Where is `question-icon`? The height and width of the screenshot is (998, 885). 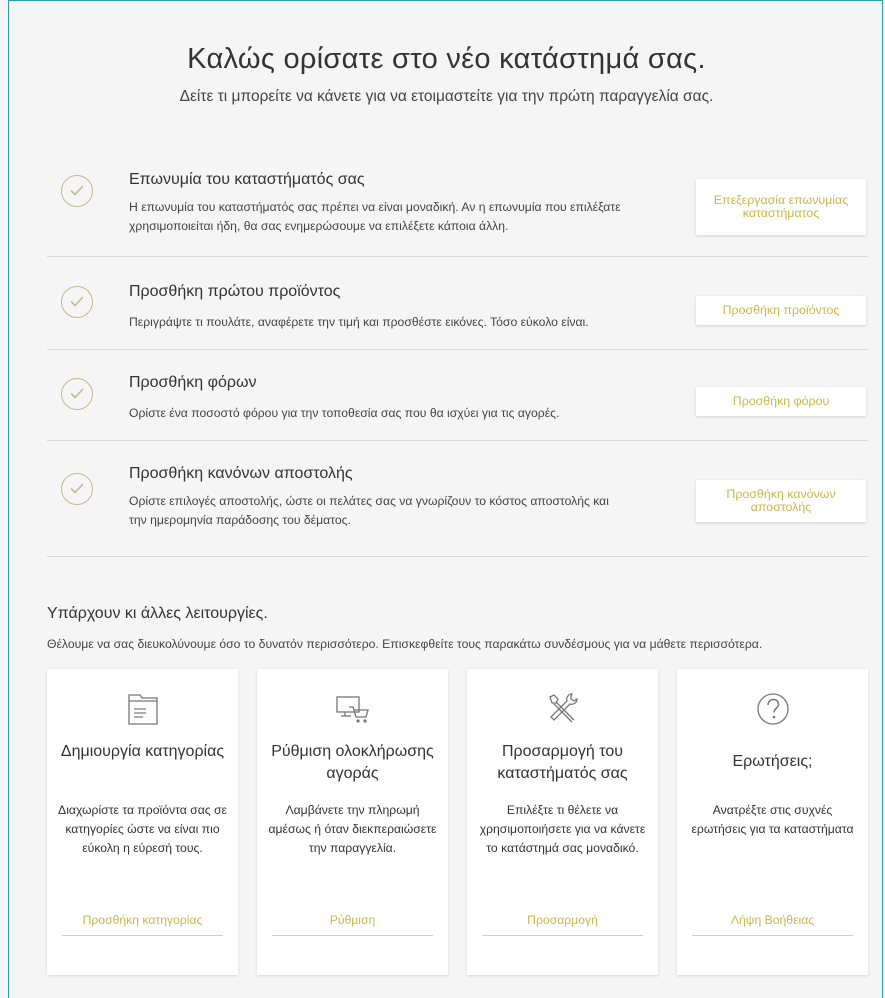 question-icon is located at coordinates (772, 709).